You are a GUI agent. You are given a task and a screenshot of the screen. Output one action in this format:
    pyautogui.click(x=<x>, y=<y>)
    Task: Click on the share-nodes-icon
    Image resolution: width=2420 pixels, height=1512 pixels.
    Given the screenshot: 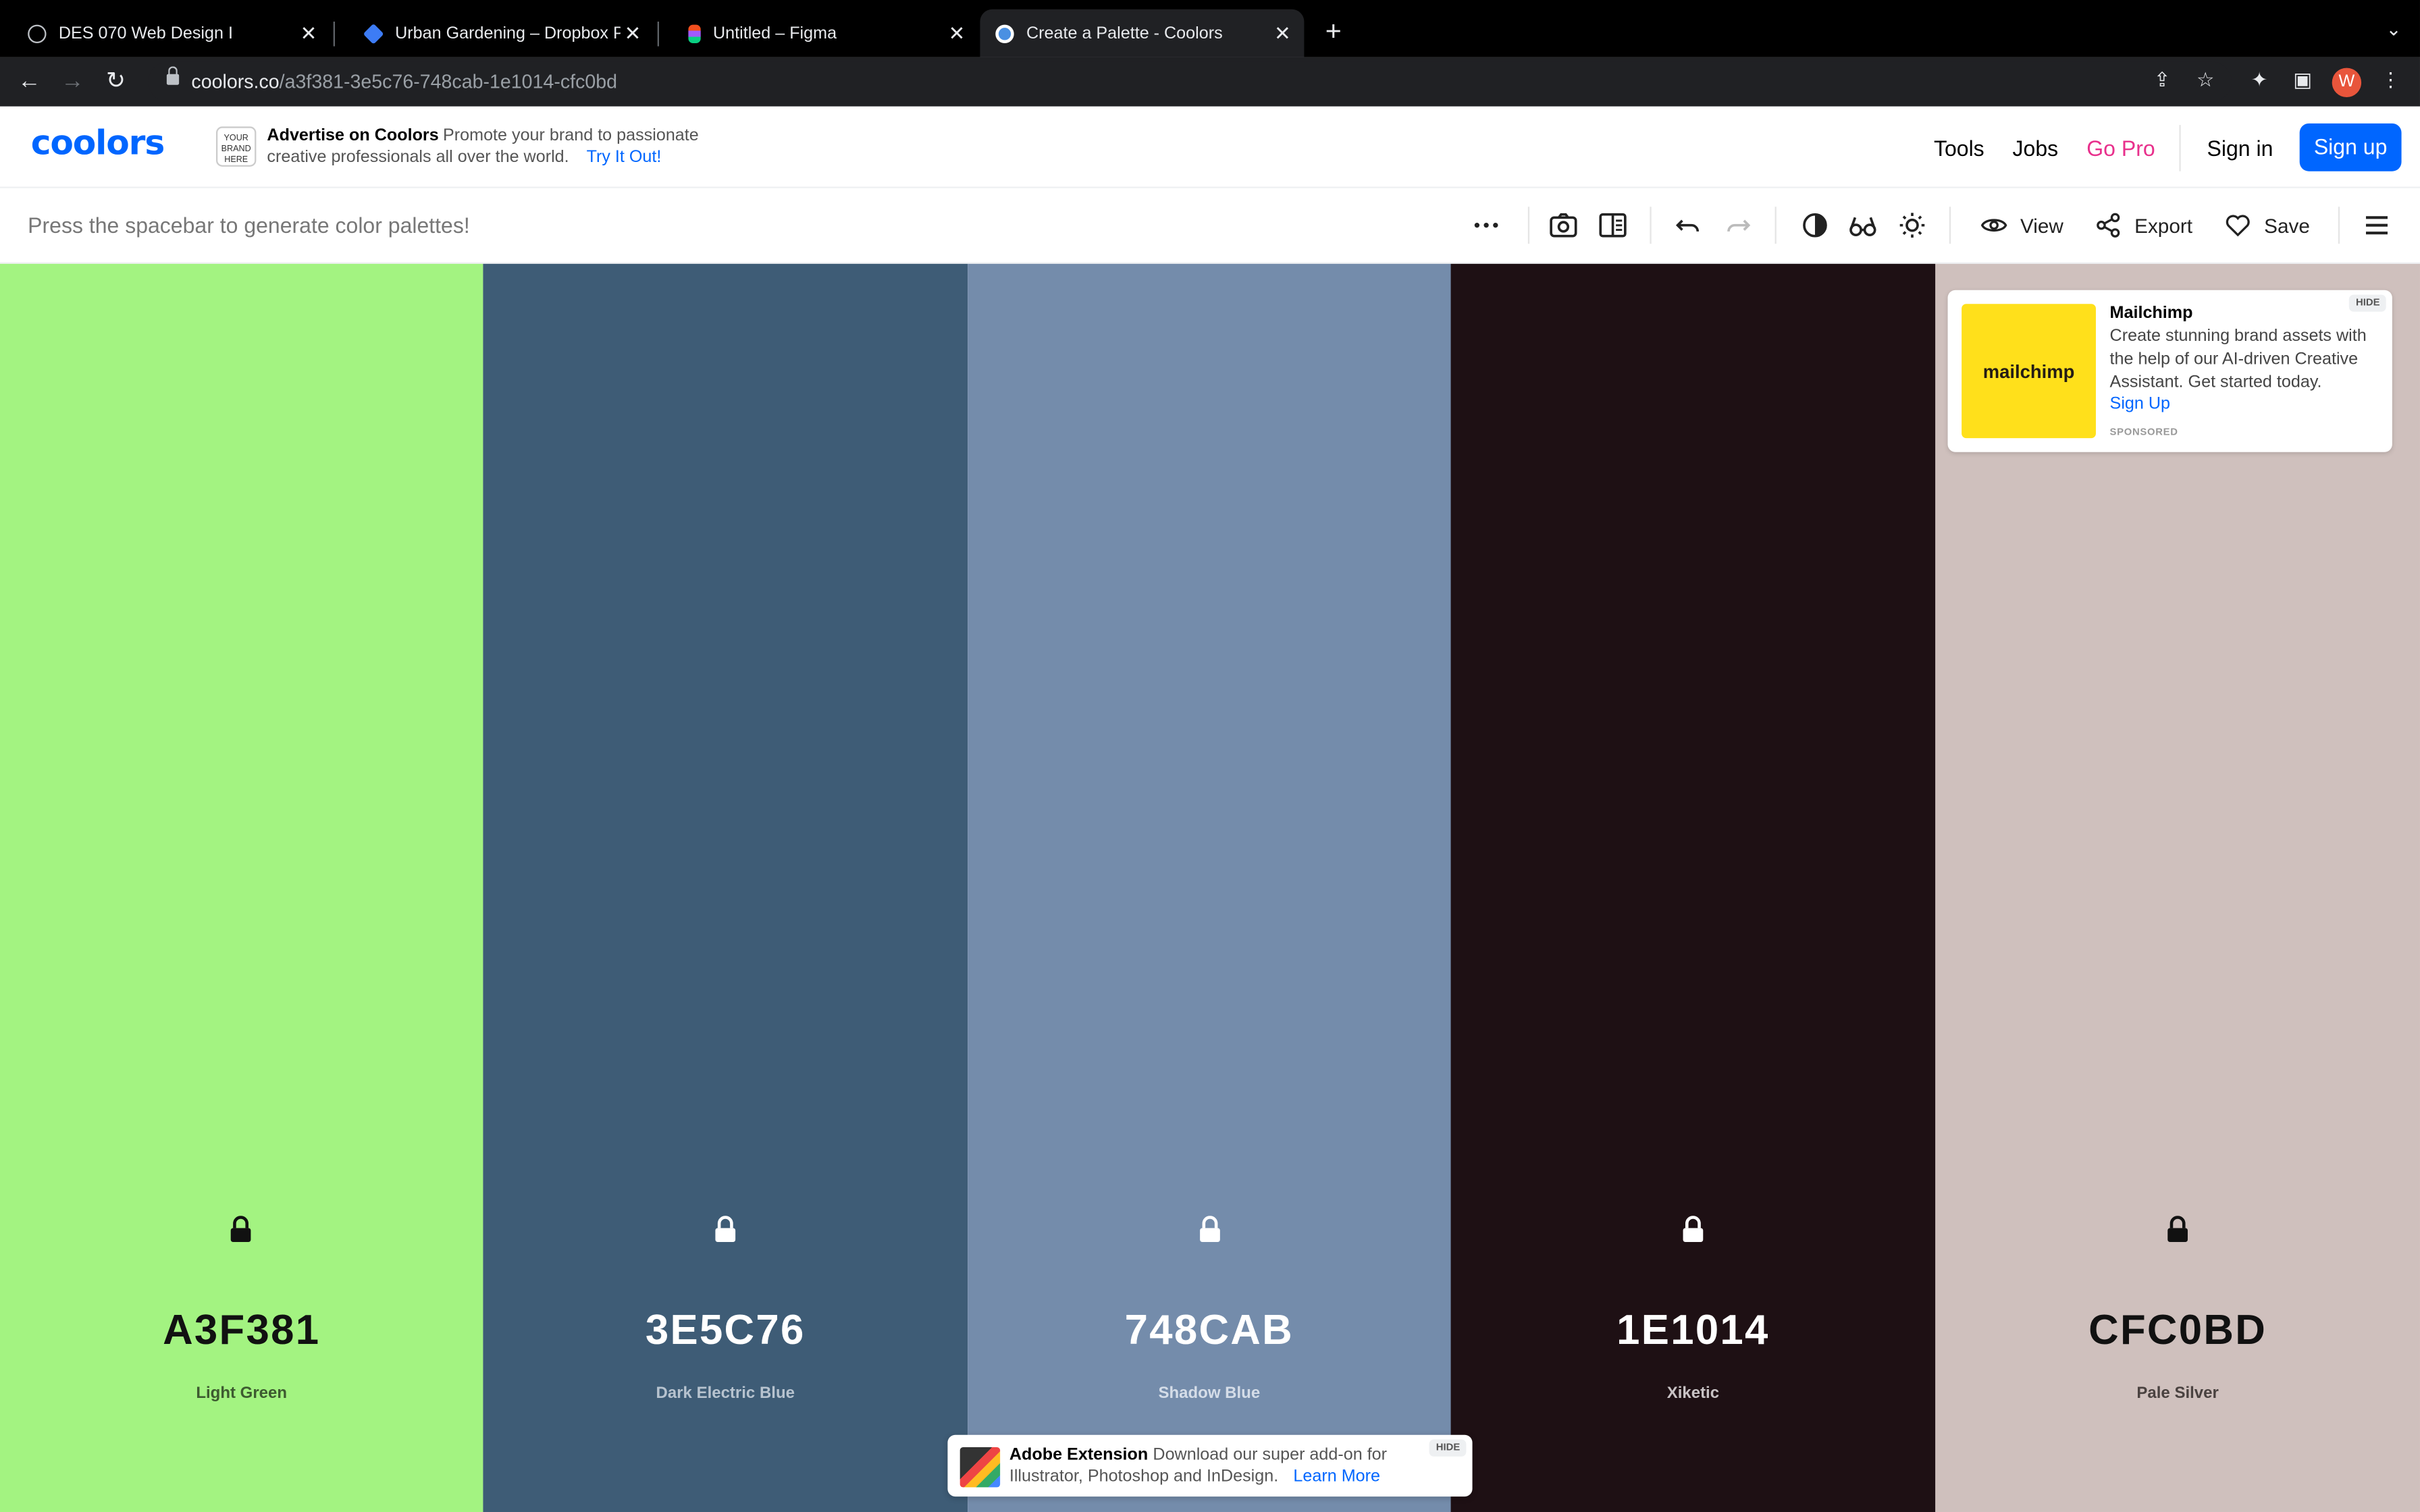 What is the action you would take?
    pyautogui.click(x=2108, y=226)
    